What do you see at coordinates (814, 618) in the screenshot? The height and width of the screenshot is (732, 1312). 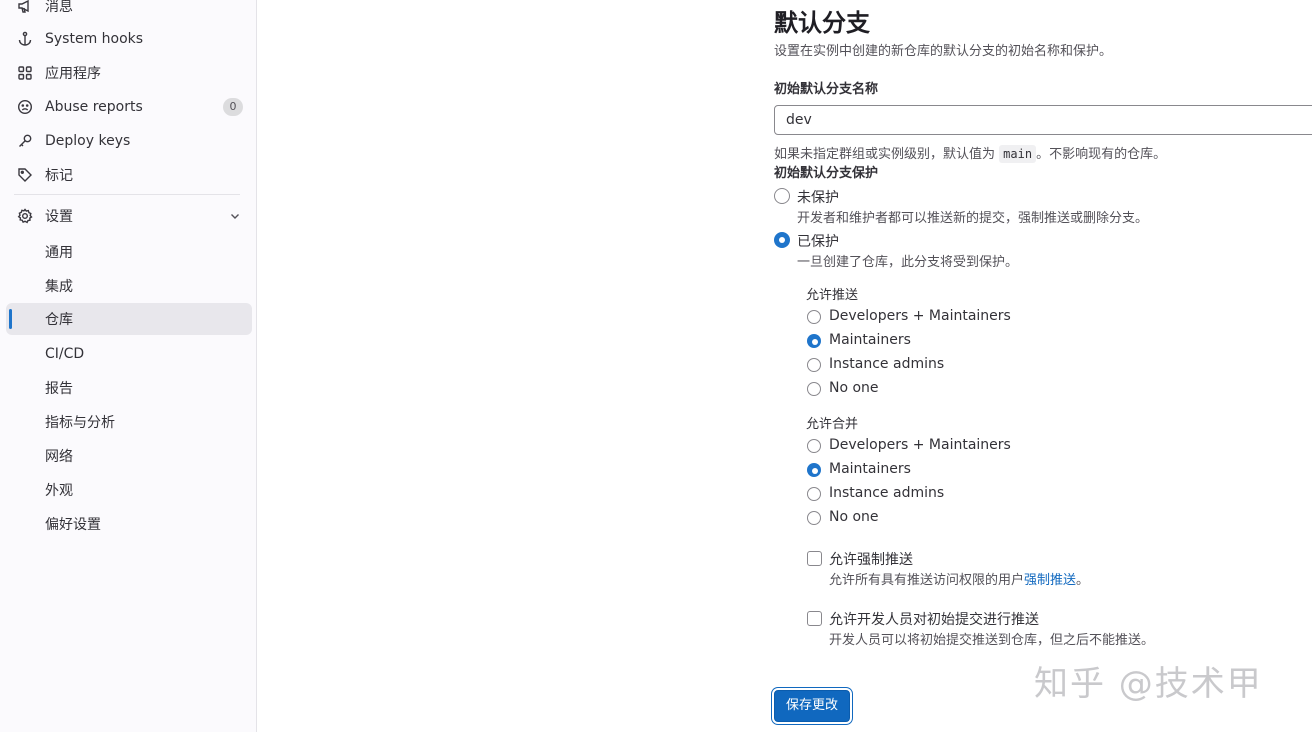 I see `dev-initial-push-checkbox` at bounding box center [814, 618].